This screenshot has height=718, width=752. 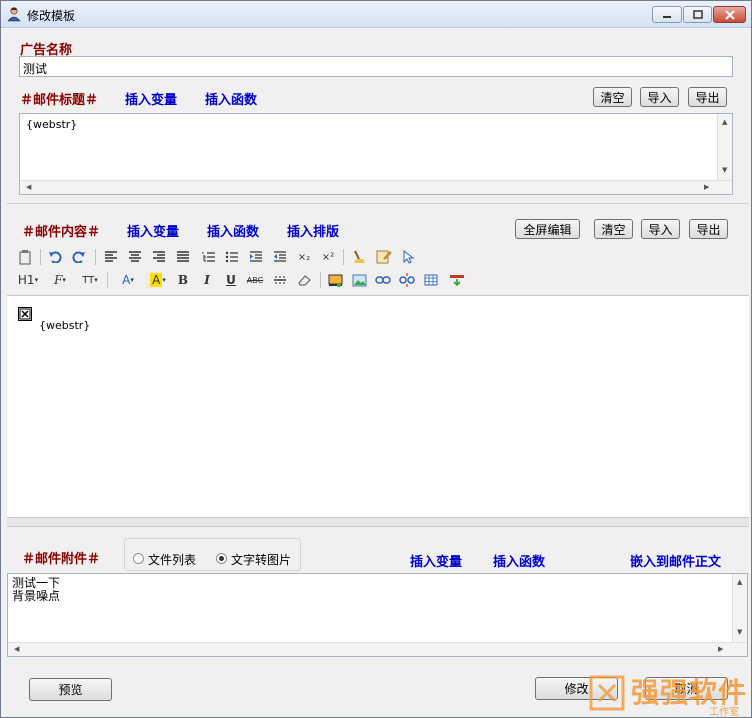 What do you see at coordinates (607, 693) in the screenshot?
I see `watermark-icon` at bounding box center [607, 693].